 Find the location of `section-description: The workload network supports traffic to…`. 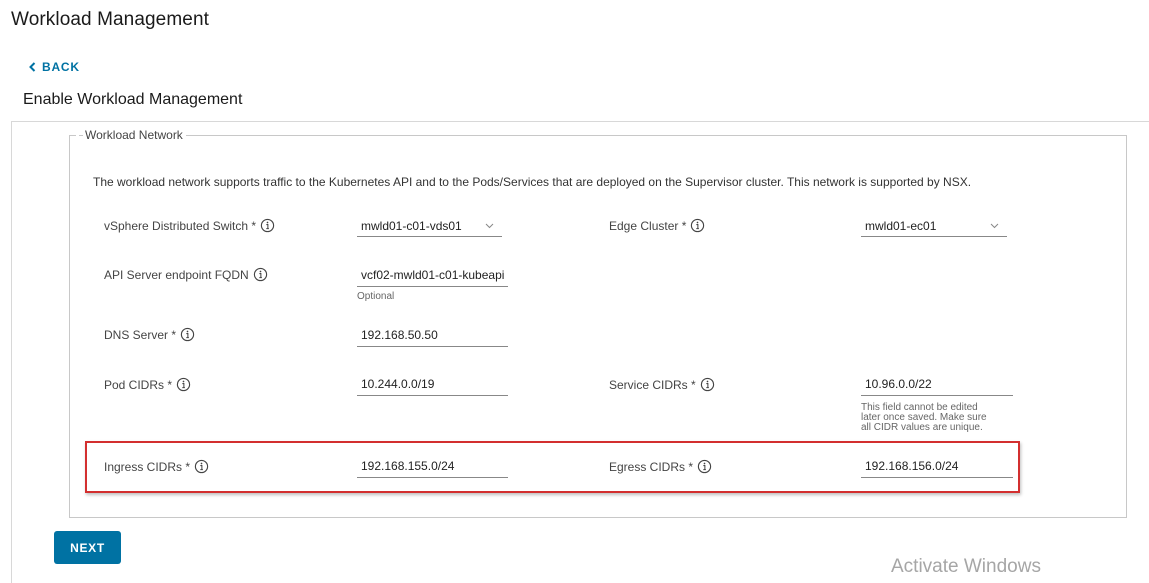

section-description: The workload network supports traffic to… is located at coordinates (532, 182).